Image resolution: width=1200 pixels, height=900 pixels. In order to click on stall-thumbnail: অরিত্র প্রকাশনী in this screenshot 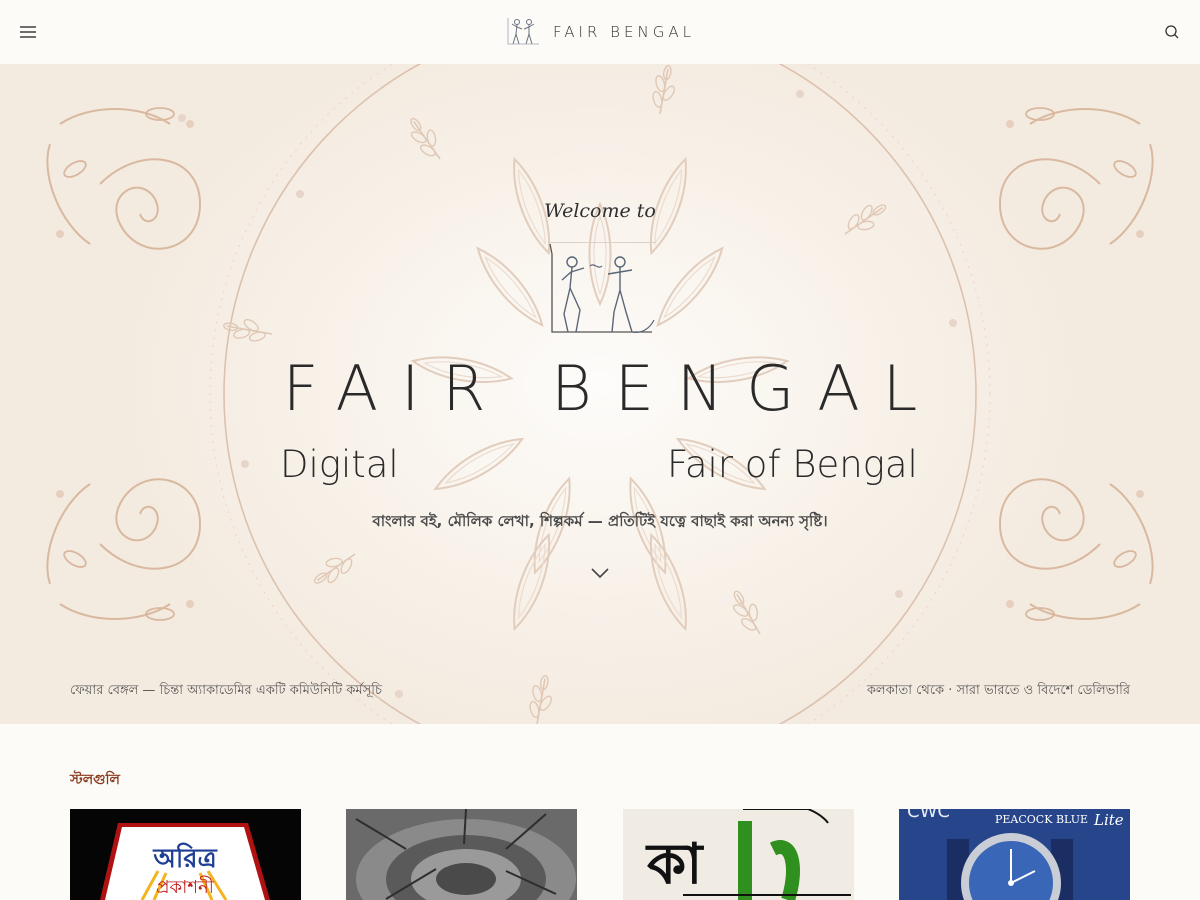, I will do `click(185, 854)`.